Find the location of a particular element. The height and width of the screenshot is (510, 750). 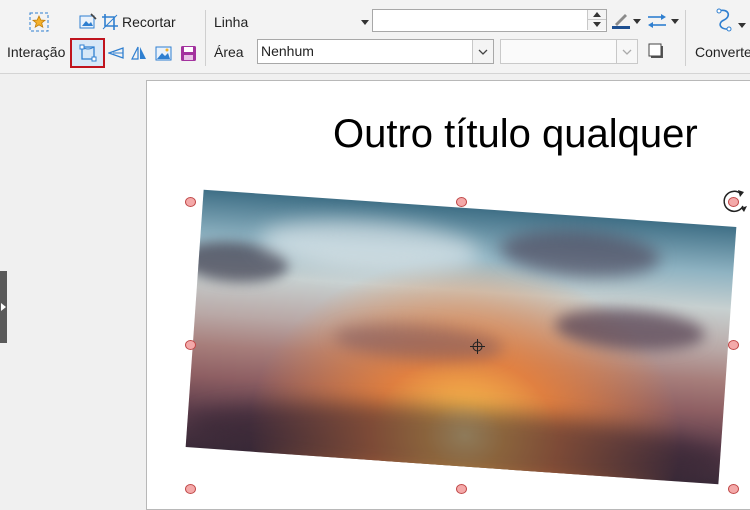

convert-label: Converter is located at coordinates (722, 52).